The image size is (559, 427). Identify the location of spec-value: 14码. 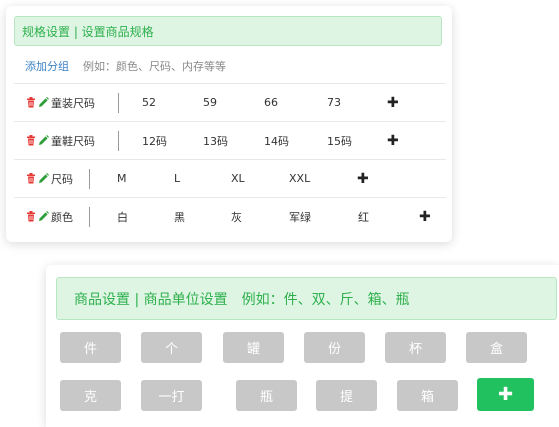
(276, 140).